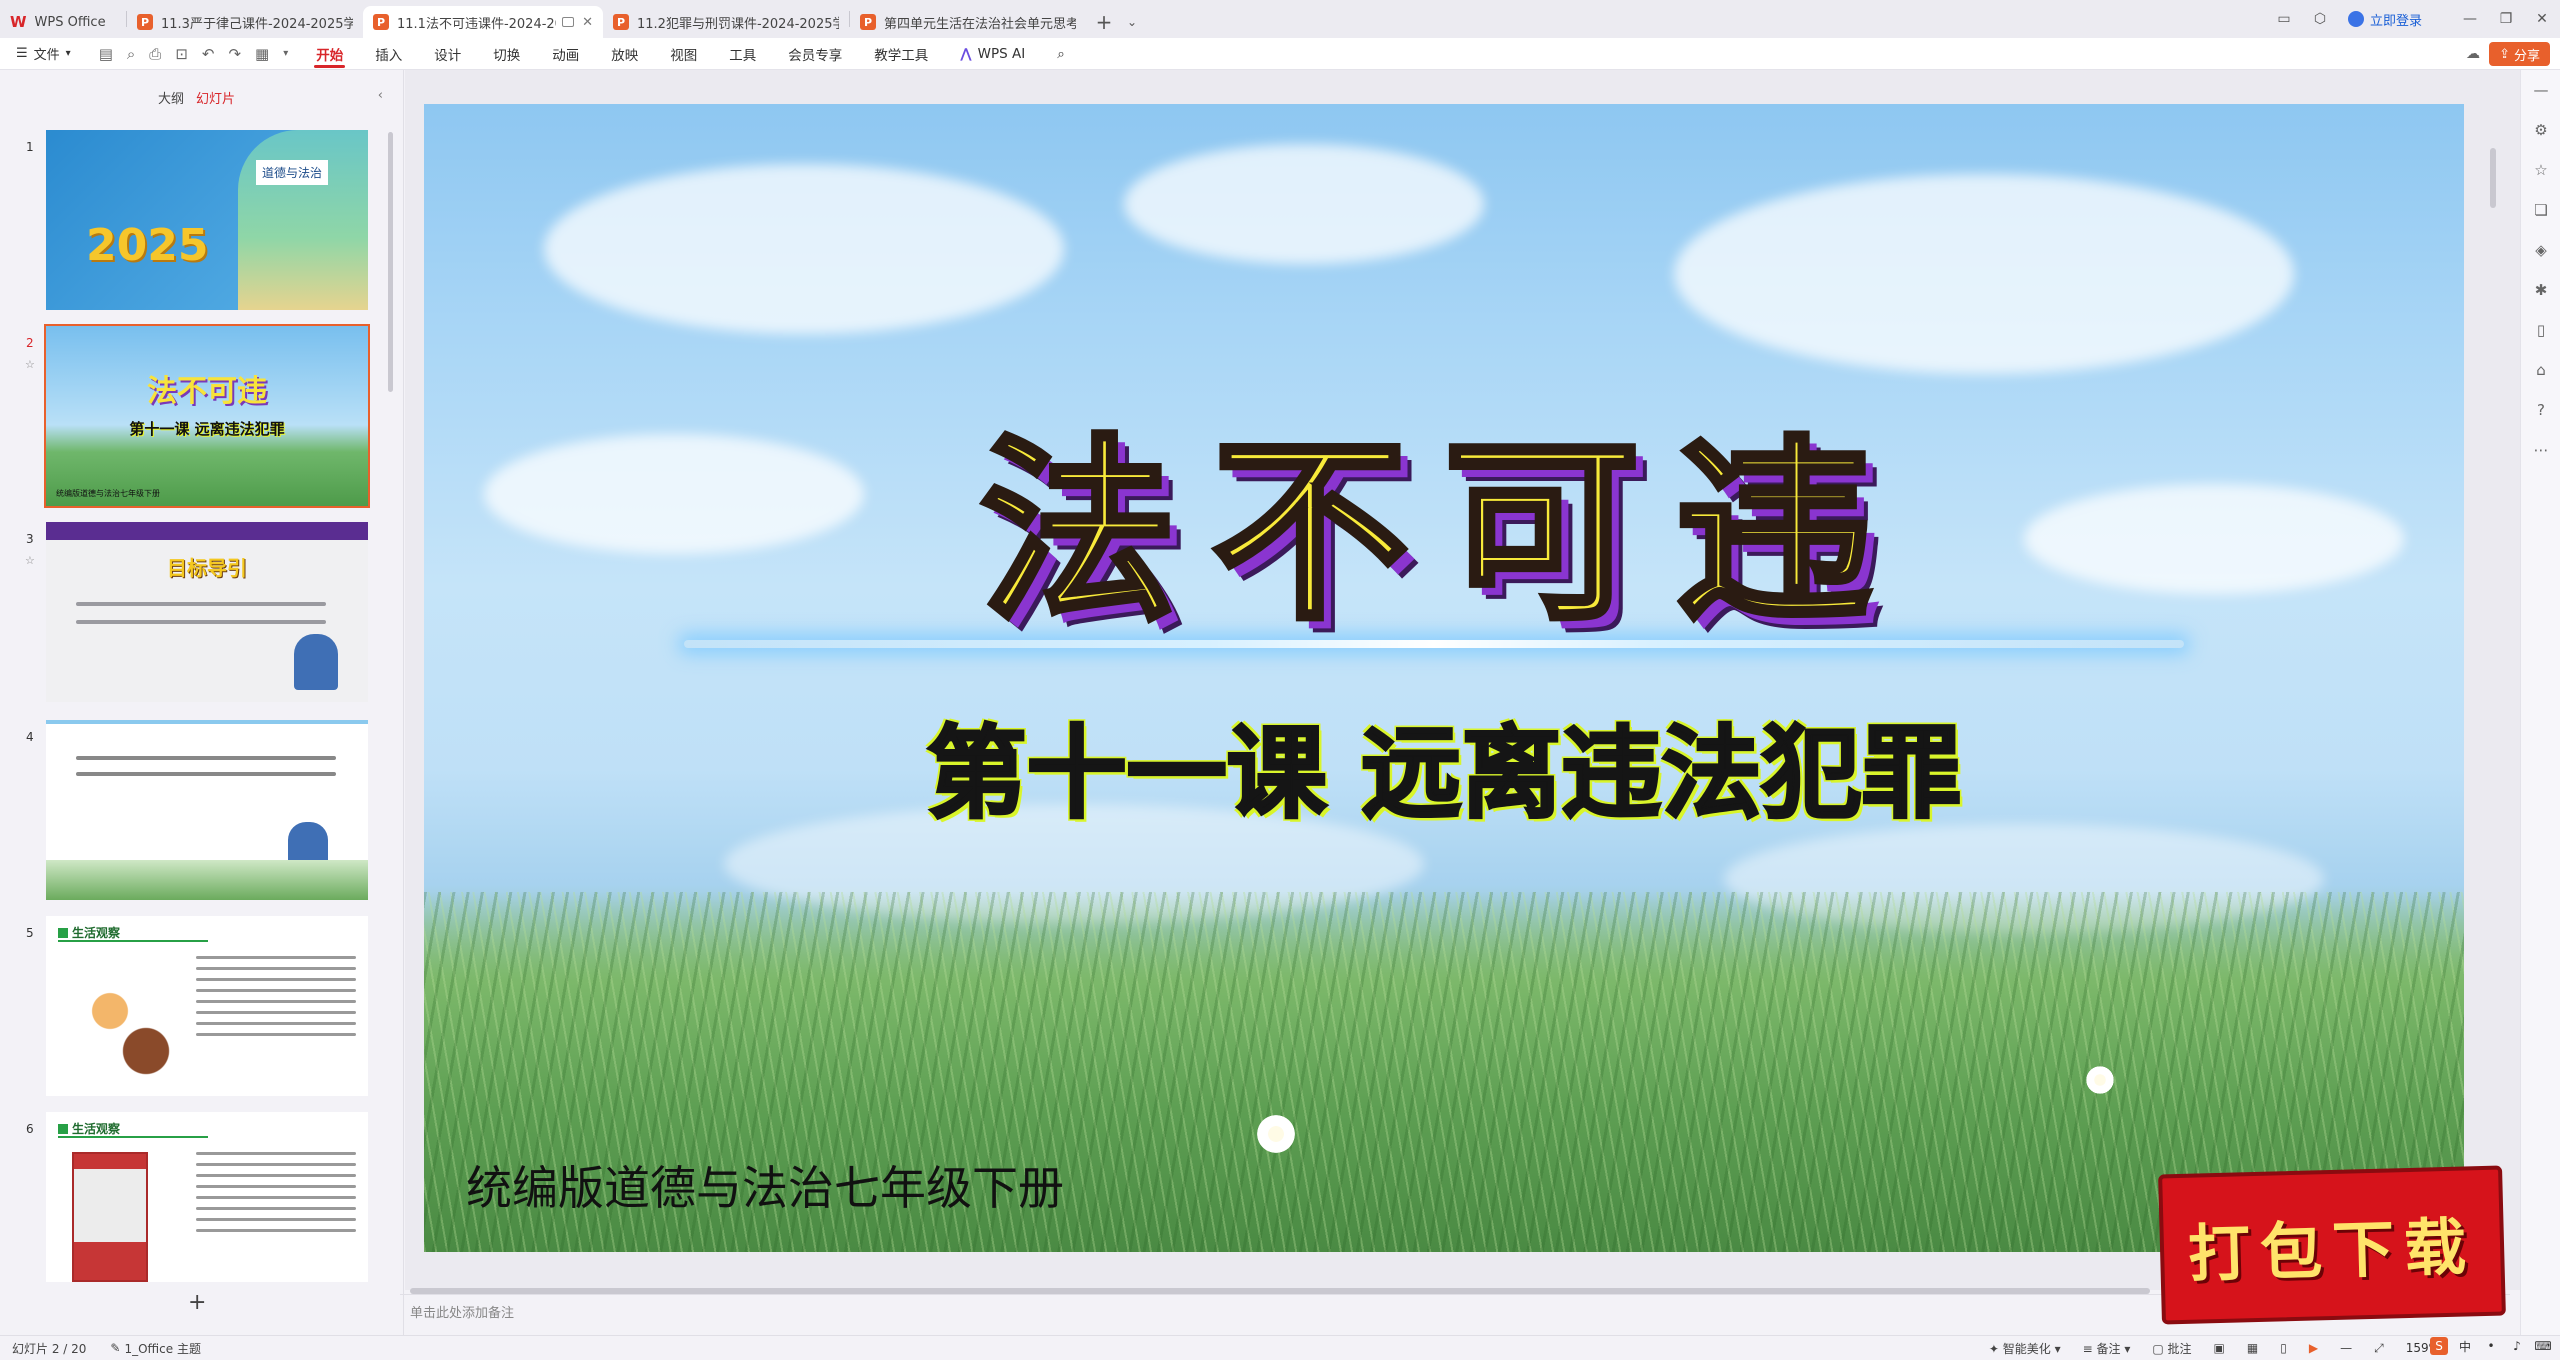 The height and width of the screenshot is (1360, 2560). Describe the element at coordinates (2179, 1348) in the screenshot. I see `comments-label: 批注` at that location.